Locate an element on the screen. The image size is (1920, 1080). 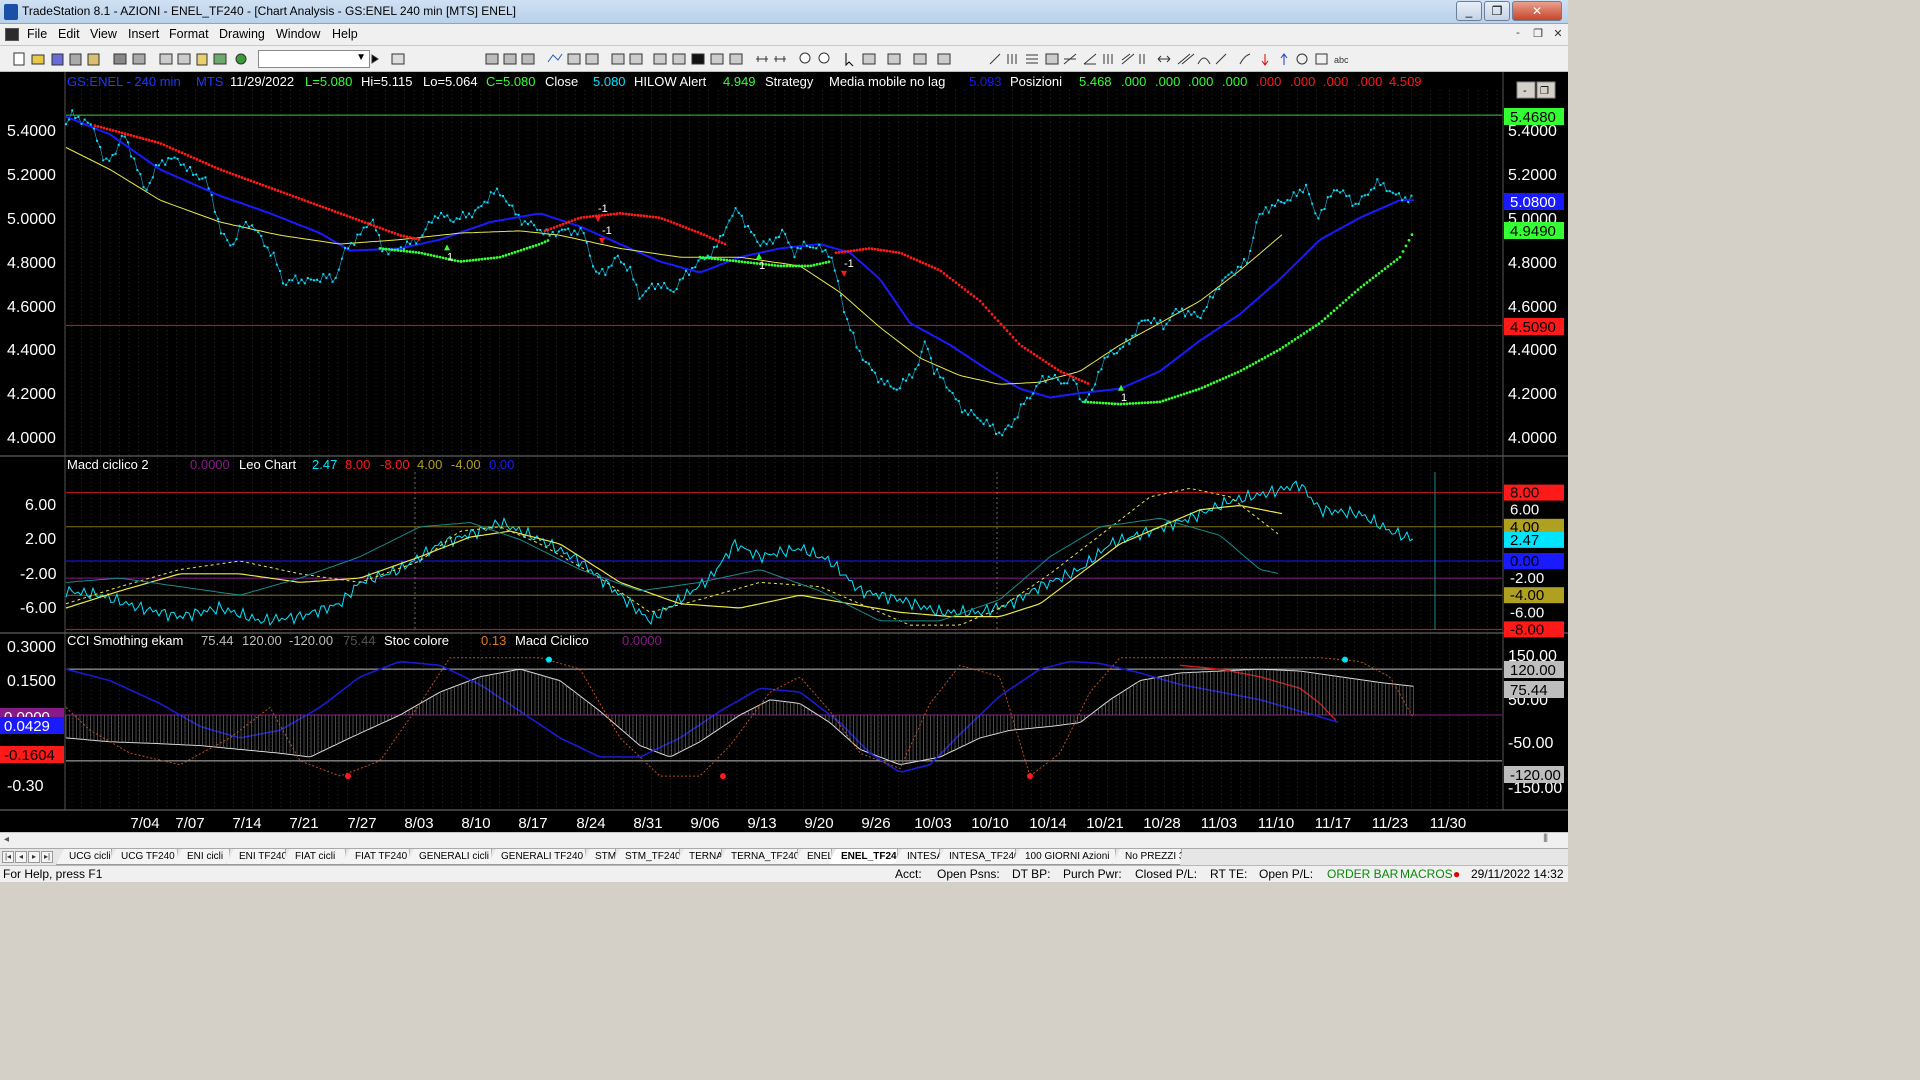
tab-fiat-cicli: FIAT cicli is located at coordinates (314, 857).